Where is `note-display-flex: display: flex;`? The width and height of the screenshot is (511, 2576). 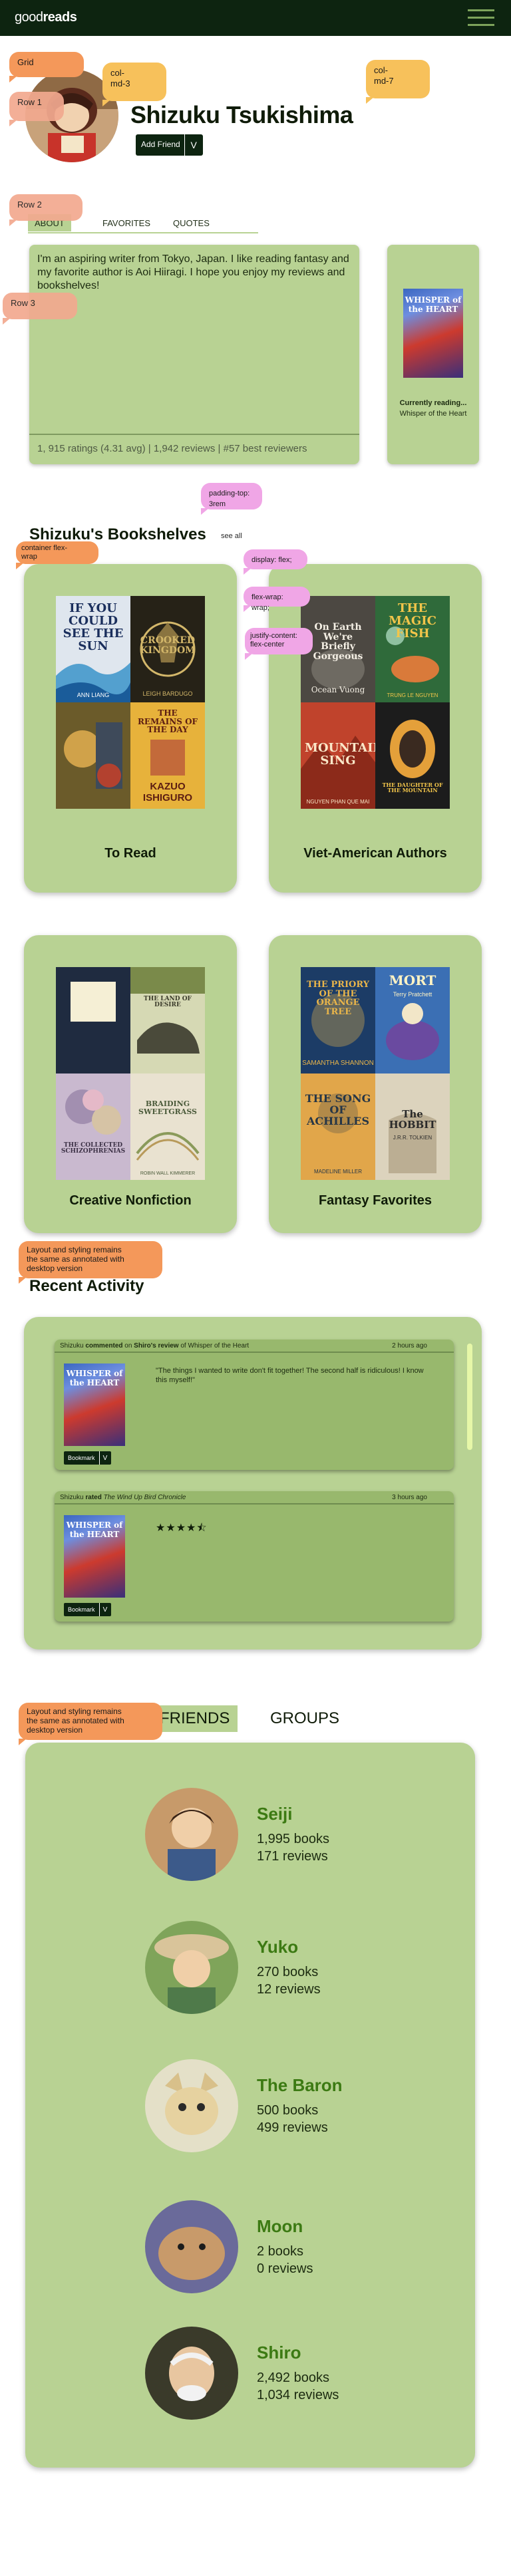 note-display-flex: display: flex; is located at coordinates (275, 562).